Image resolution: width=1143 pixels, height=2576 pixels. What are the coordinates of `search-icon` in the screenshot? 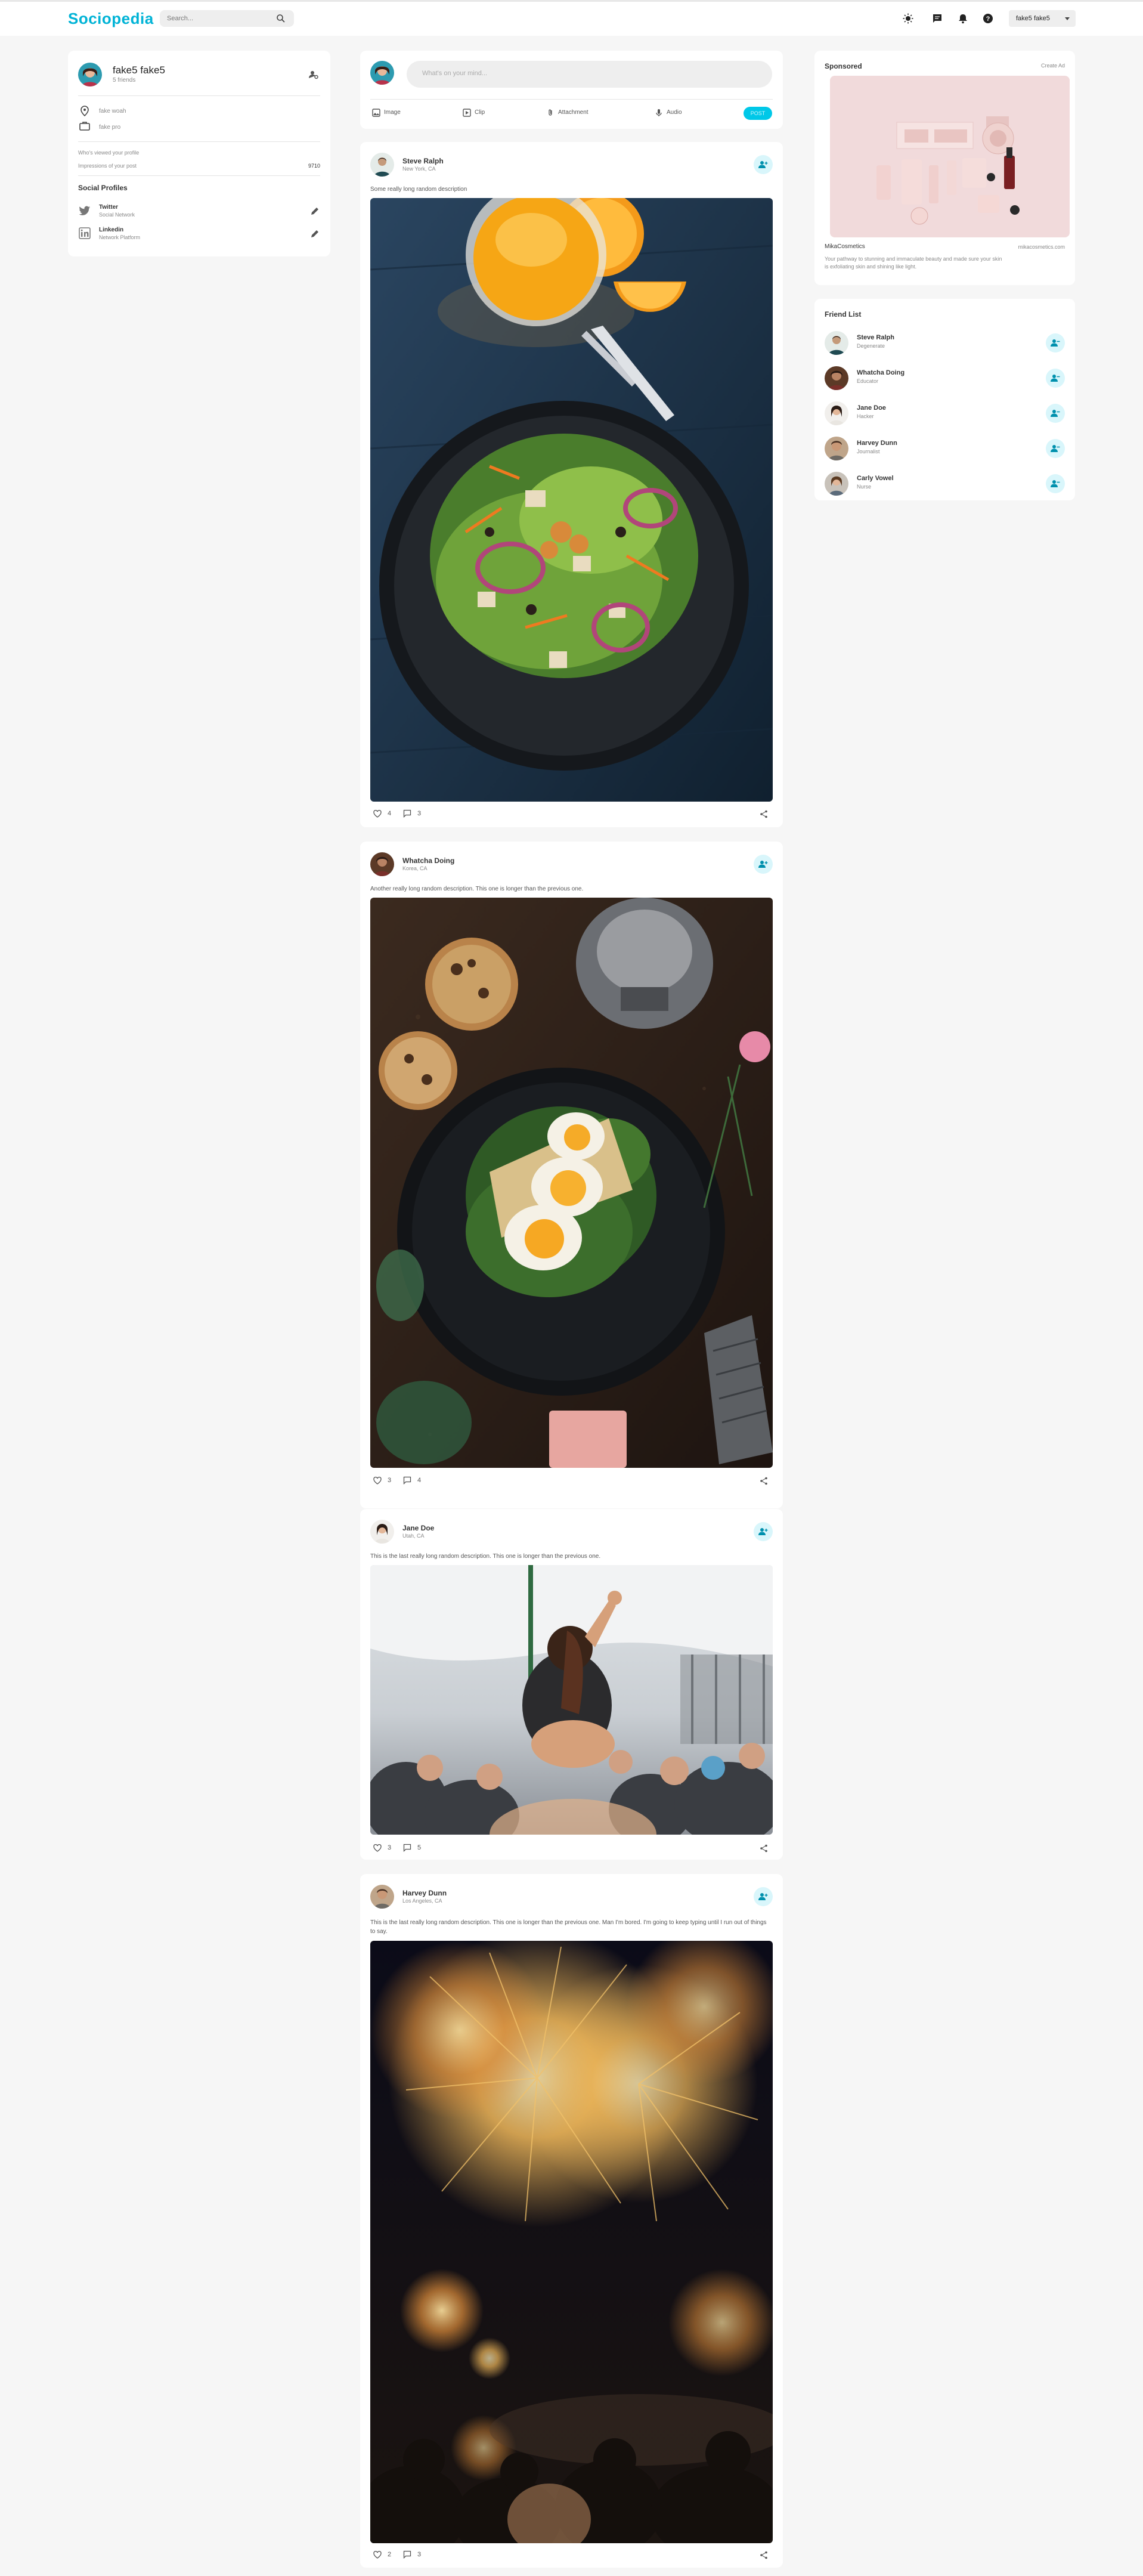 It's located at (281, 18).